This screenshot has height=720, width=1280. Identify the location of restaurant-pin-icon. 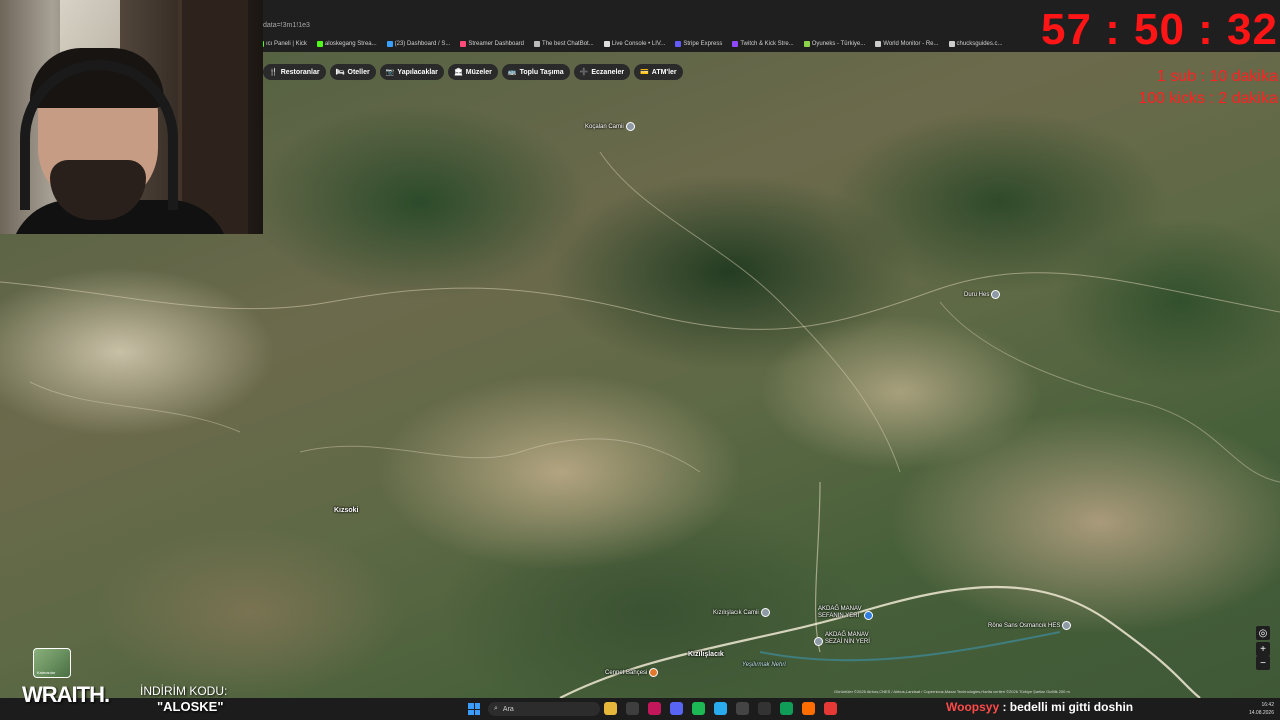
(654, 672).